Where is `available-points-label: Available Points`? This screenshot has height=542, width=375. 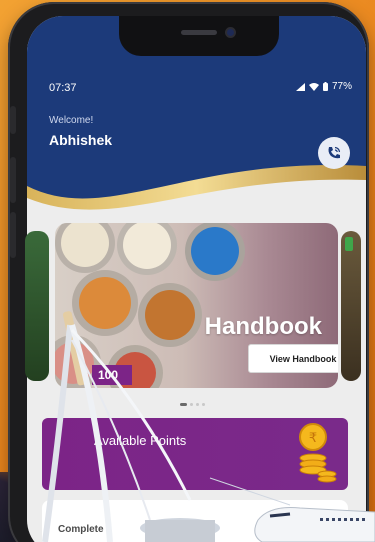 available-points-label: Available Points is located at coordinates (140, 440).